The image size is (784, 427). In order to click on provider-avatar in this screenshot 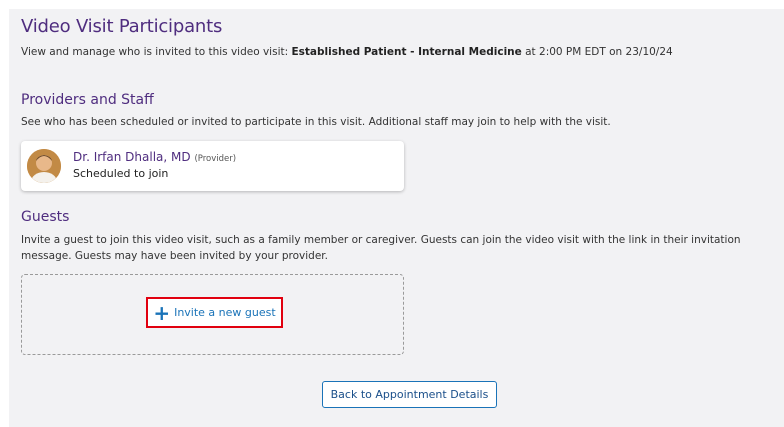, I will do `click(44, 166)`.